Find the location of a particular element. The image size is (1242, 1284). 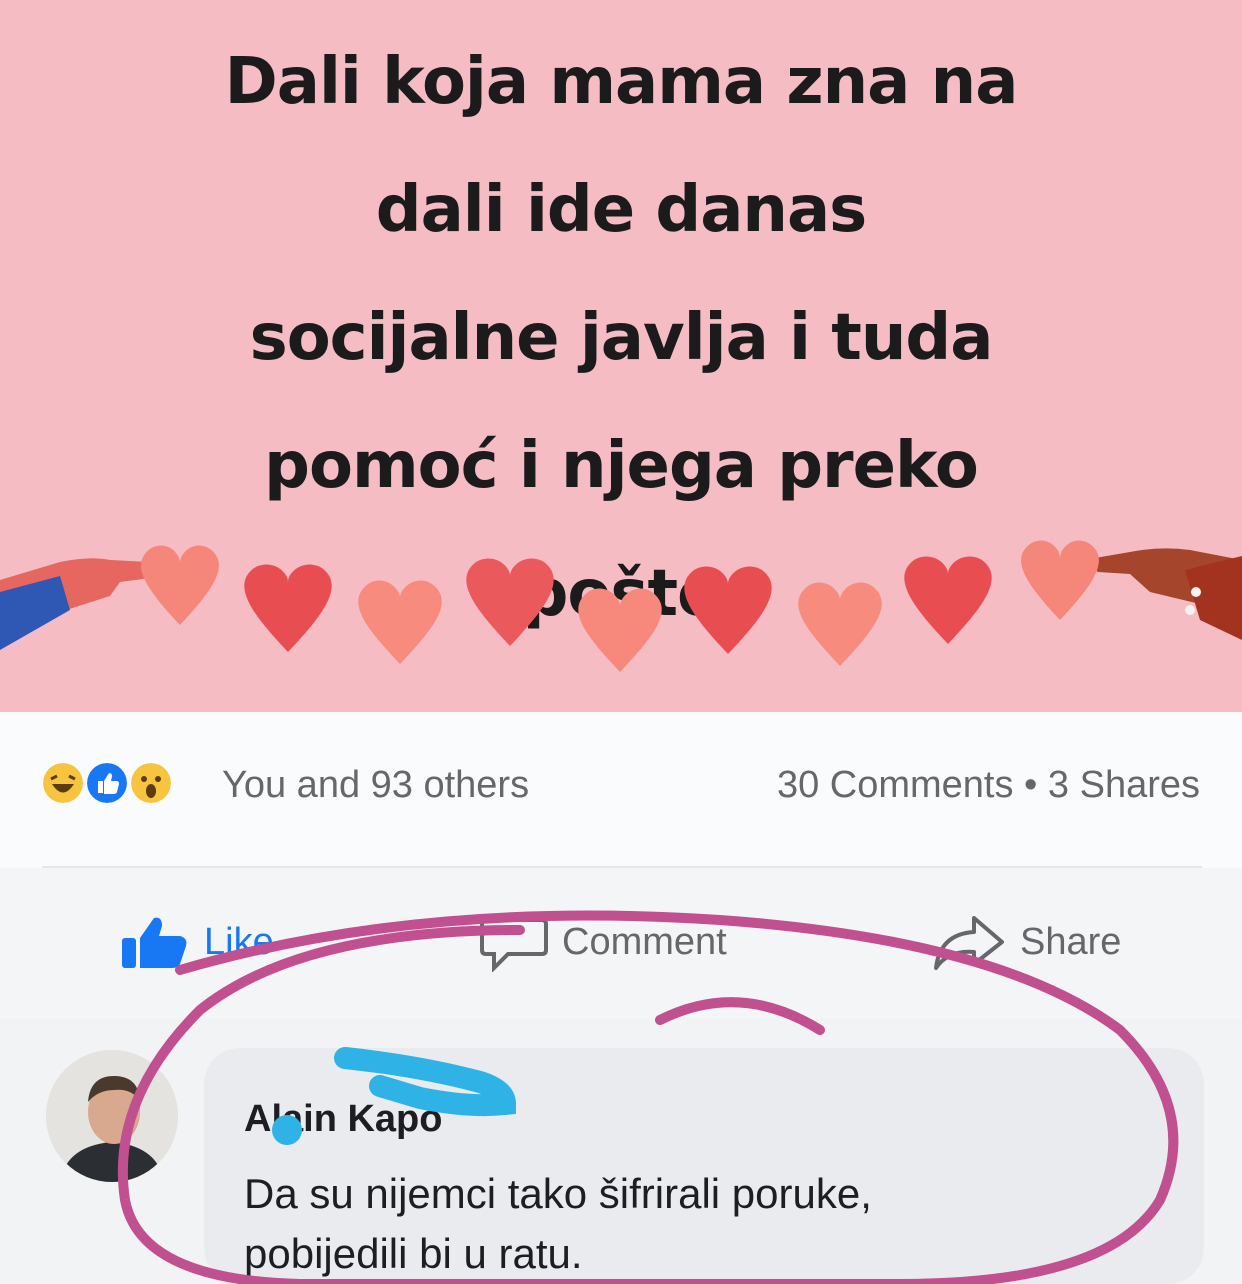

like-button: Like is located at coordinates (196, 942).